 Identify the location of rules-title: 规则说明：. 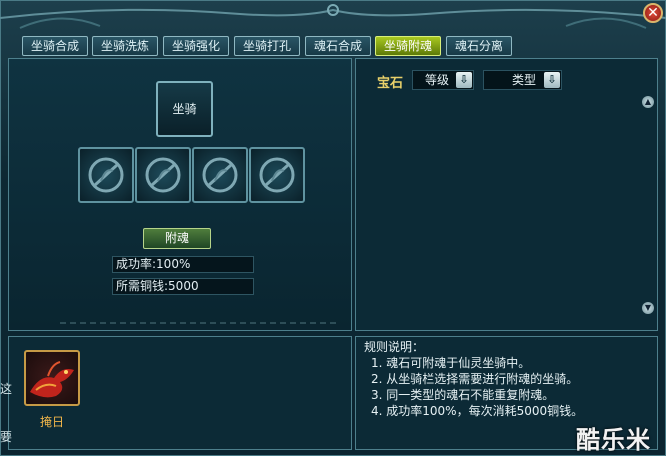
(394, 347).